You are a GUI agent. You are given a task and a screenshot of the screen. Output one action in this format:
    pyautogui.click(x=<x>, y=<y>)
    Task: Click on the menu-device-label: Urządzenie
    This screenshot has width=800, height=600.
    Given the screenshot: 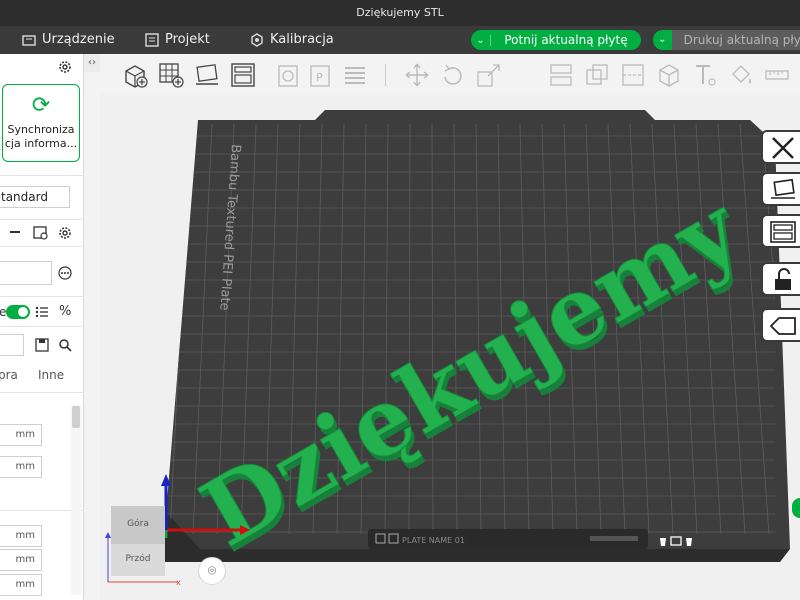 What is the action you would take?
    pyautogui.click(x=78, y=39)
    